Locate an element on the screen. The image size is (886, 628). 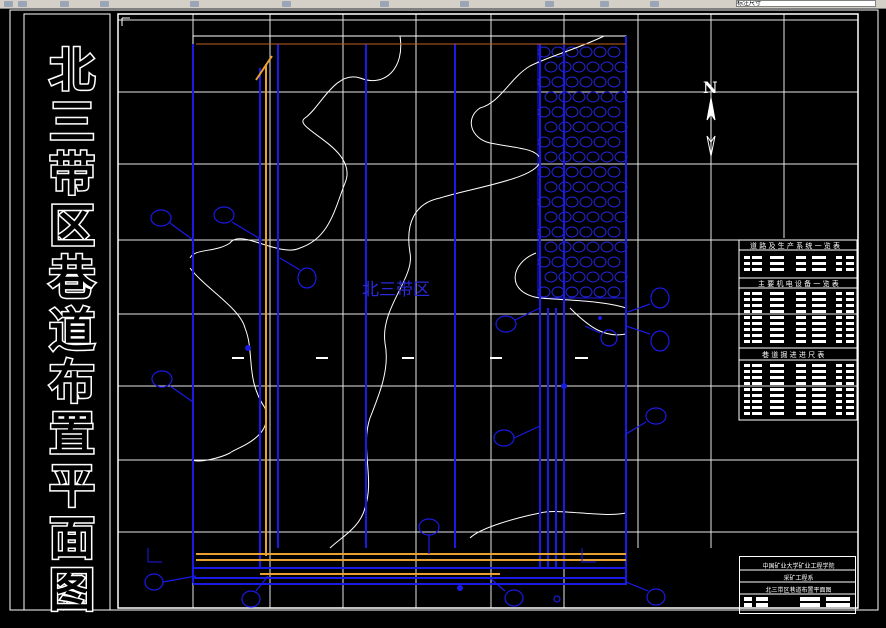
title-char: 平 is located at coordinates (72, 486).